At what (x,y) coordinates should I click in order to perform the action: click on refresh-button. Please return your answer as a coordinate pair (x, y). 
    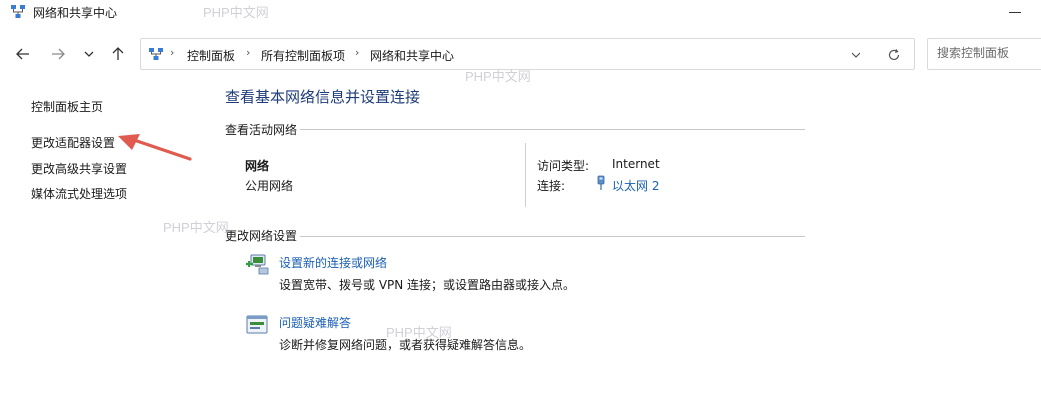
    Looking at the image, I should click on (894, 55).